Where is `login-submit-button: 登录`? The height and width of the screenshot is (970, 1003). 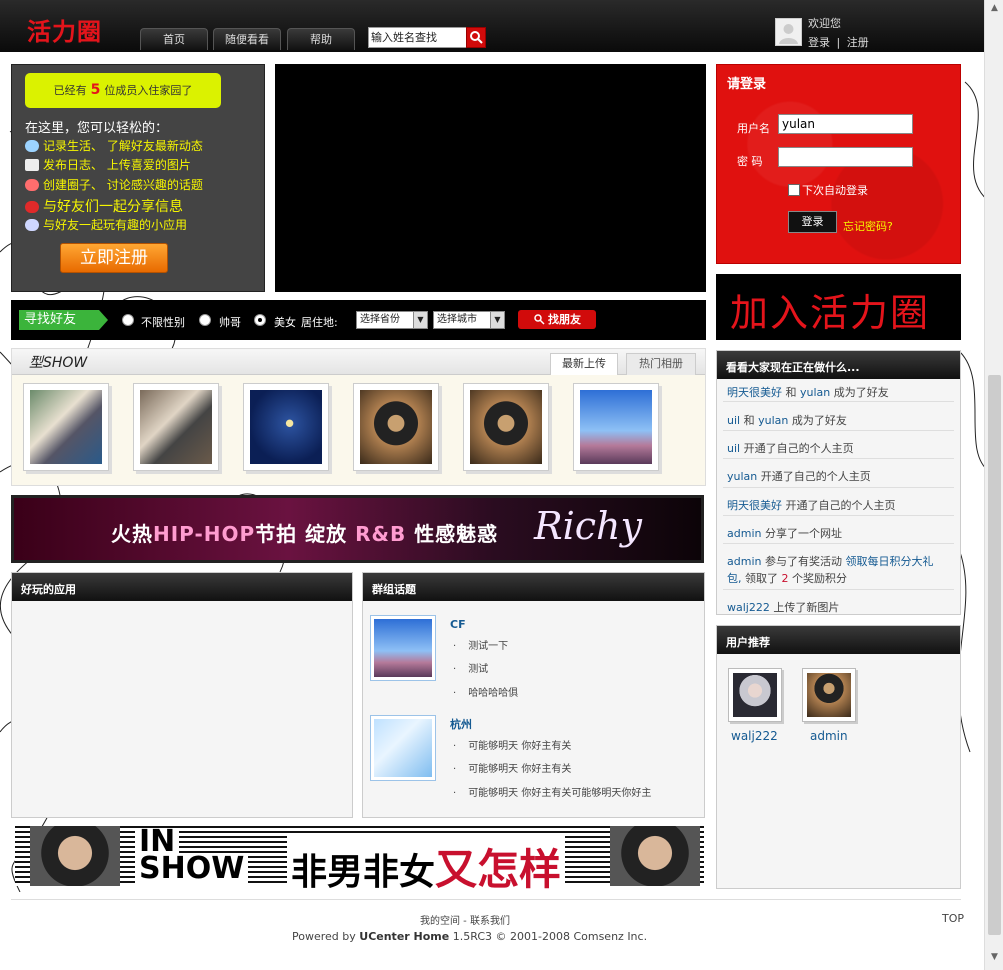
login-submit-button: 登录 is located at coordinates (812, 222).